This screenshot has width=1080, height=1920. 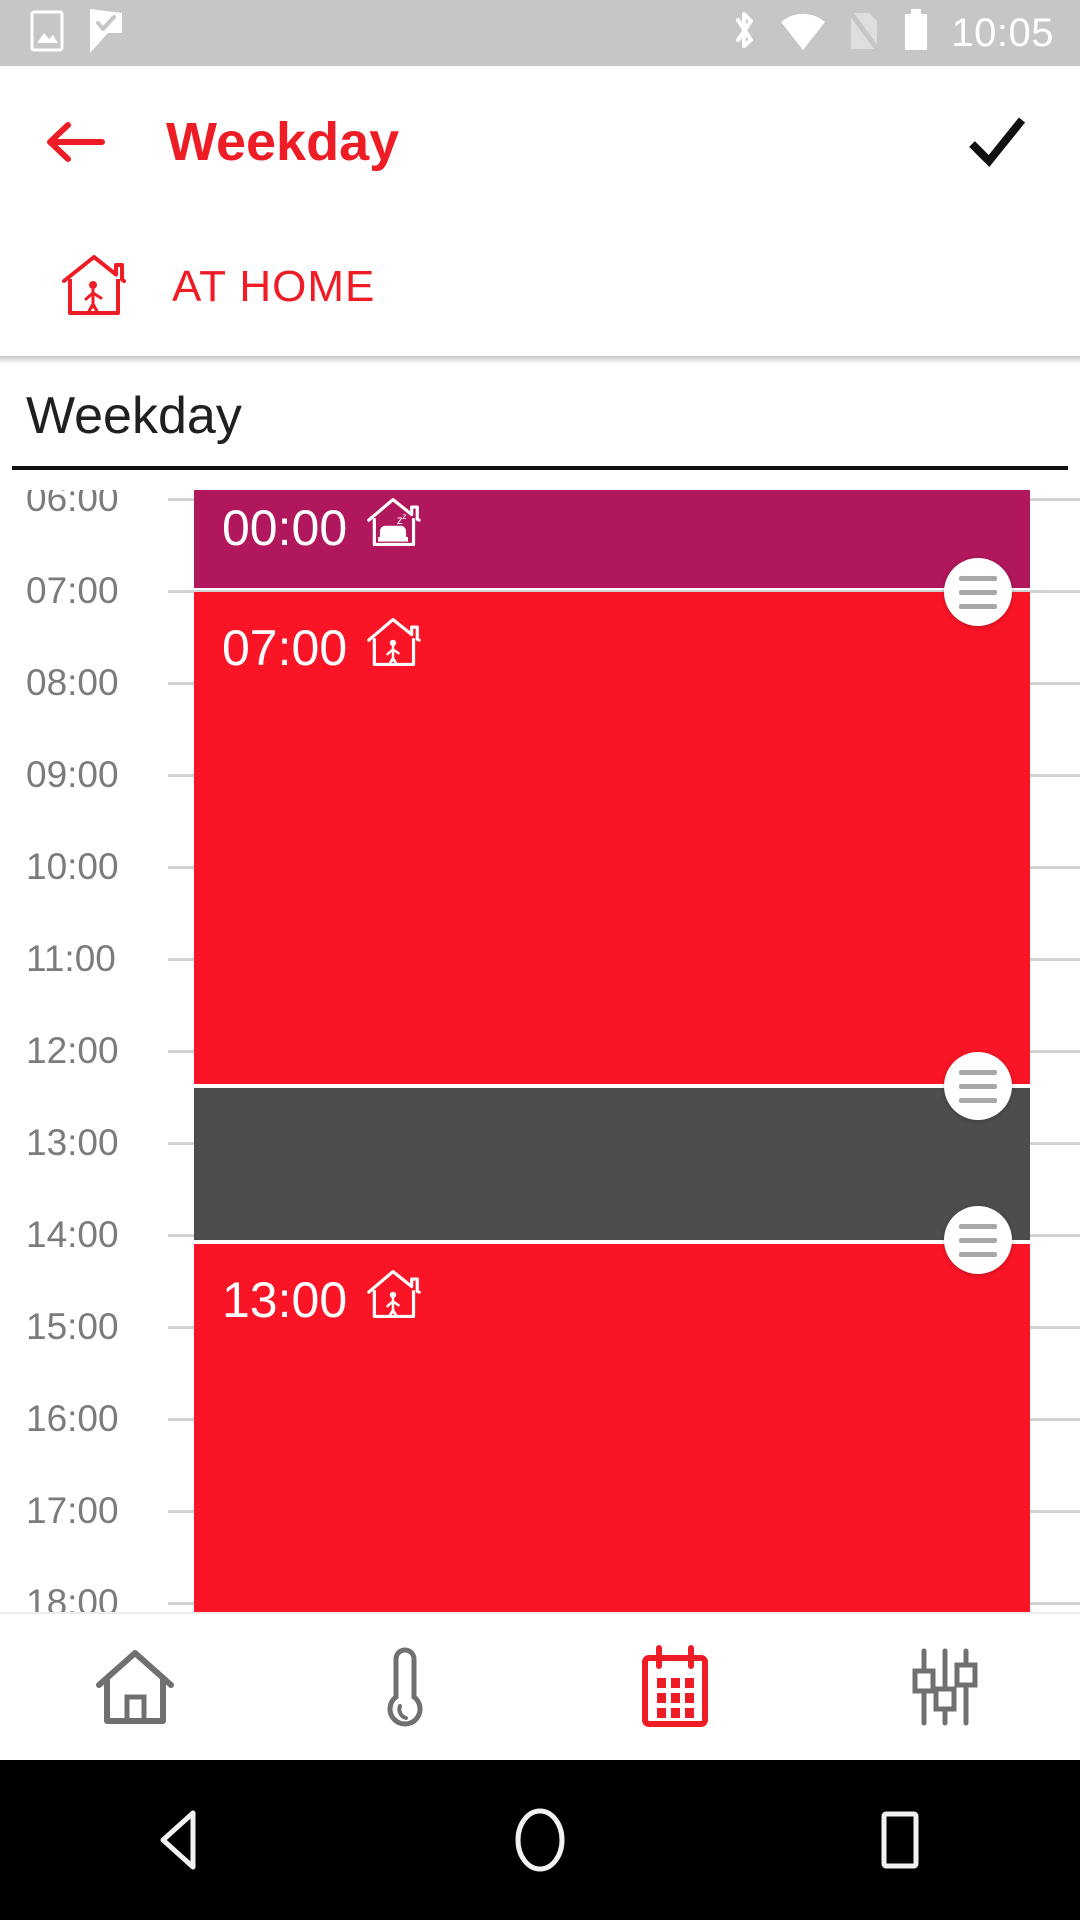 What do you see at coordinates (72, 1418) in the screenshot?
I see `hour-label: 16:00` at bounding box center [72, 1418].